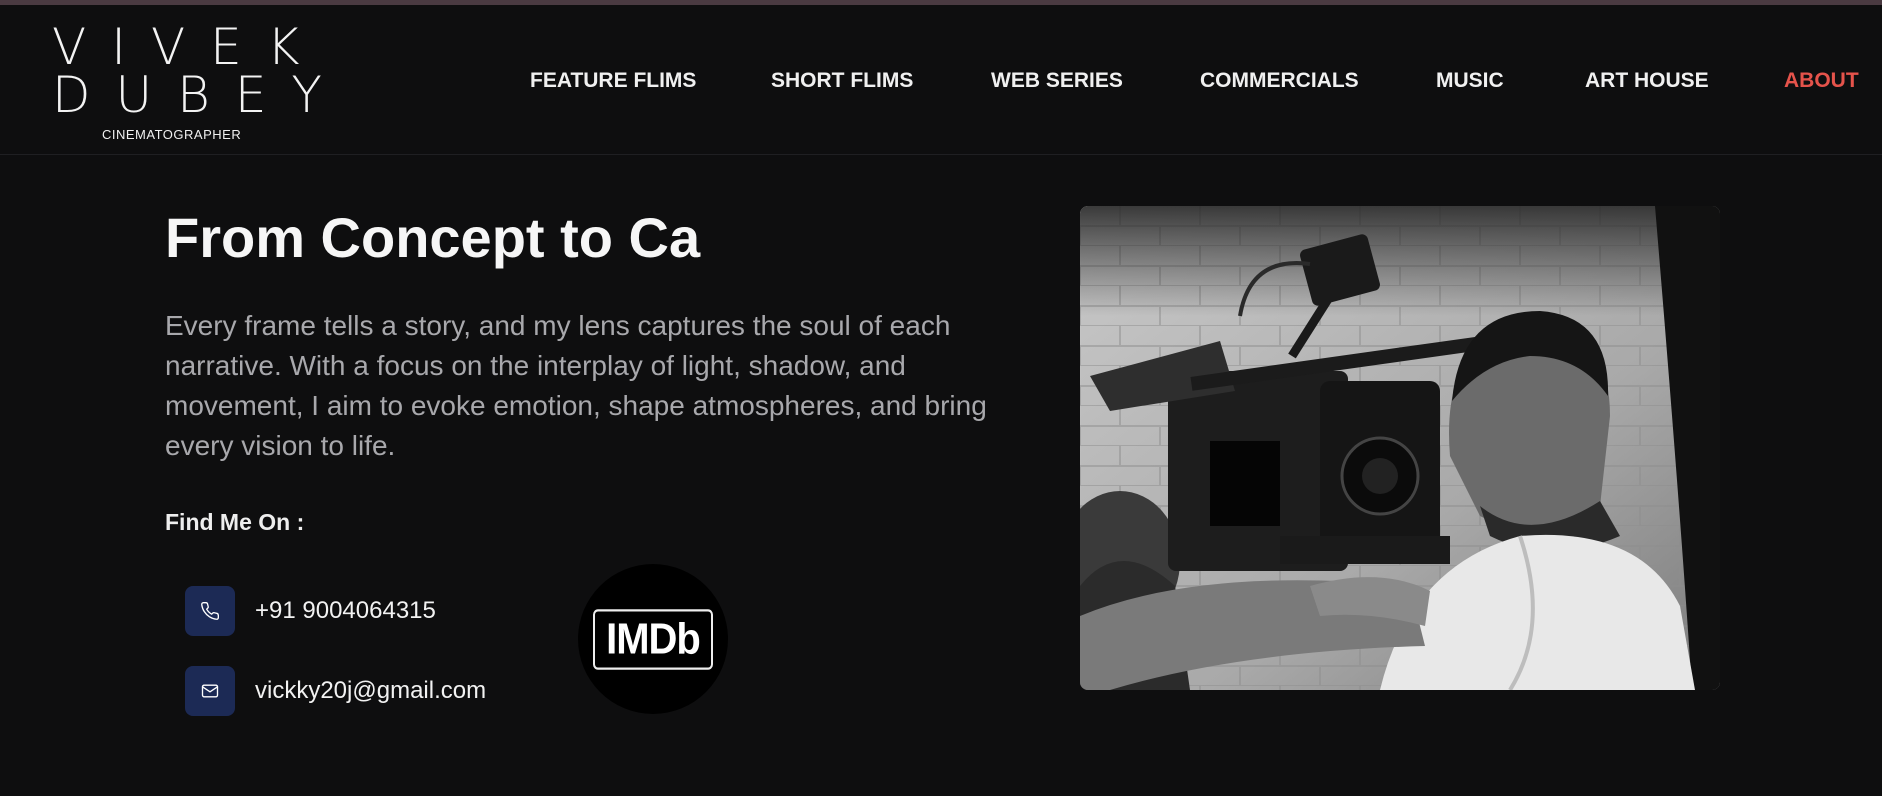 The height and width of the screenshot is (796, 1882). I want to click on imdb-logo: IMDb, so click(653, 639).